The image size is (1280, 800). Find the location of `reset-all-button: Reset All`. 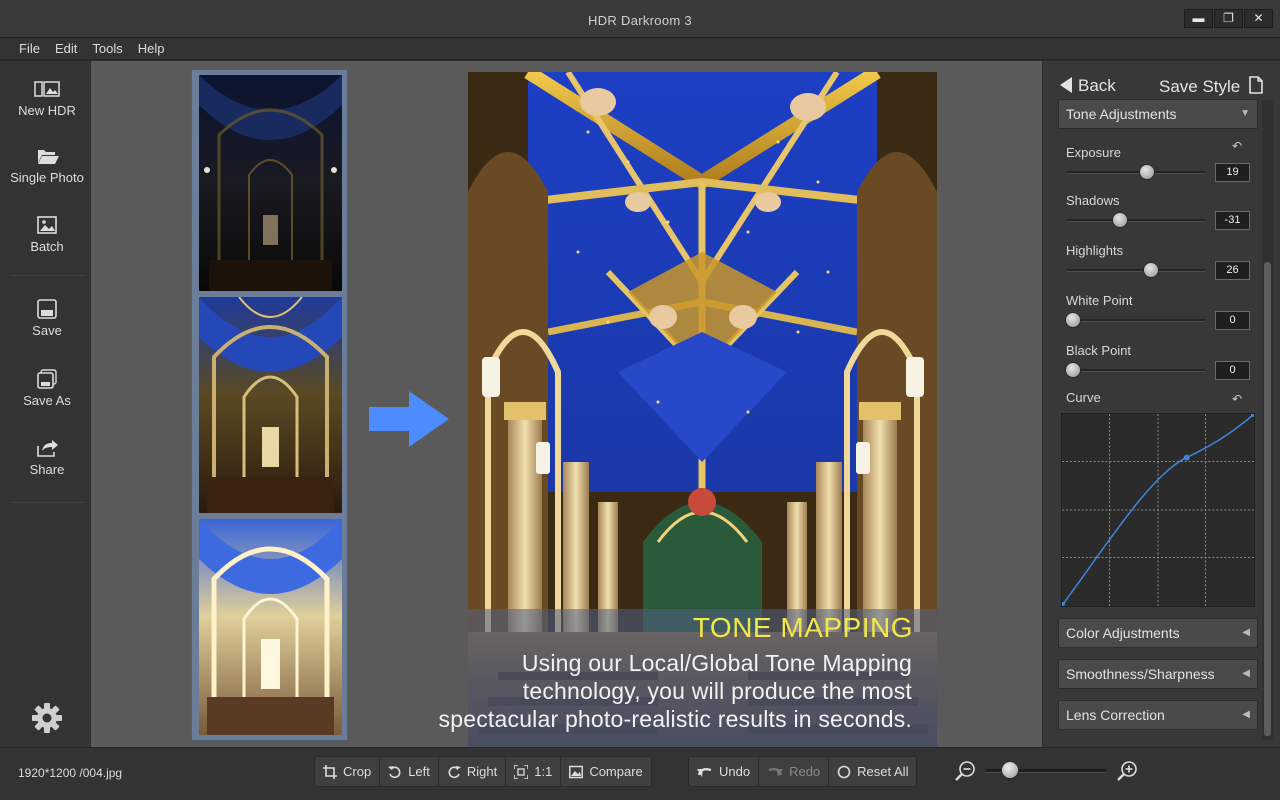

reset-all-button: Reset All is located at coordinates (872, 771).